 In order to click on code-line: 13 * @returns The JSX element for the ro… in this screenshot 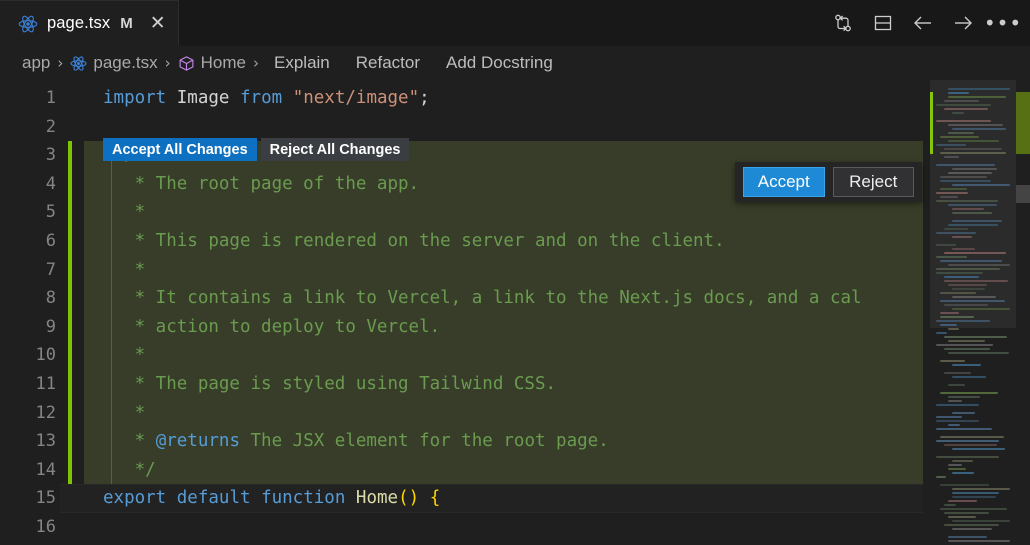, I will do `click(515, 441)`.